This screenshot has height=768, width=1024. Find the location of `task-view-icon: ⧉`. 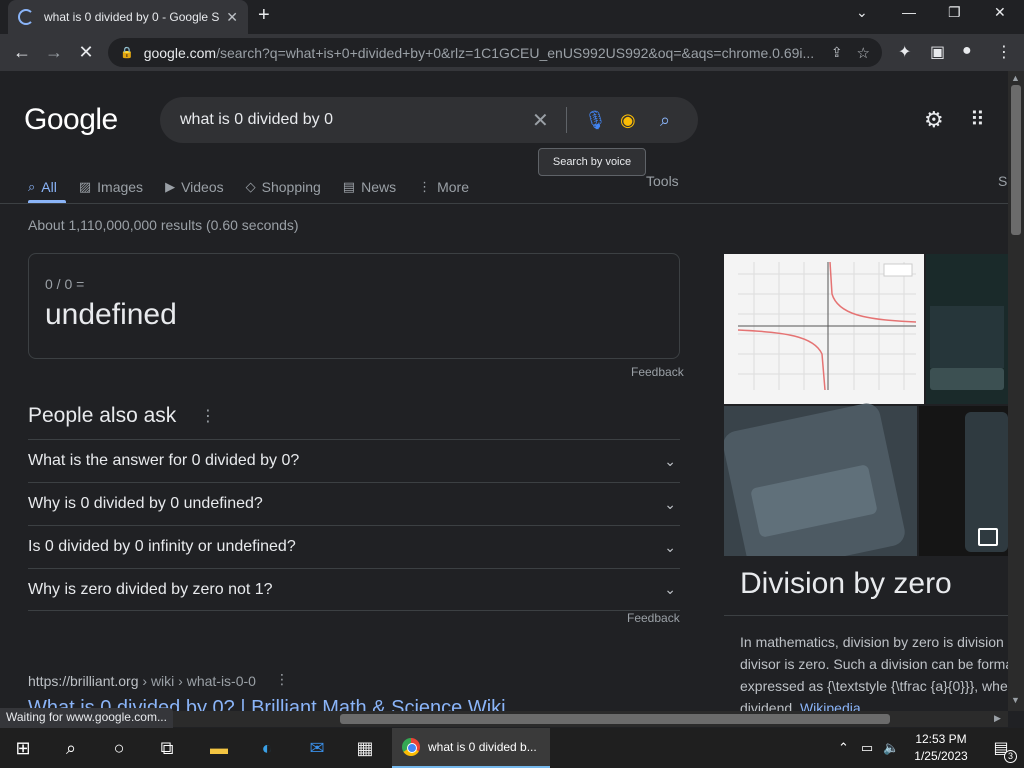

task-view-icon: ⧉ is located at coordinates (167, 748).